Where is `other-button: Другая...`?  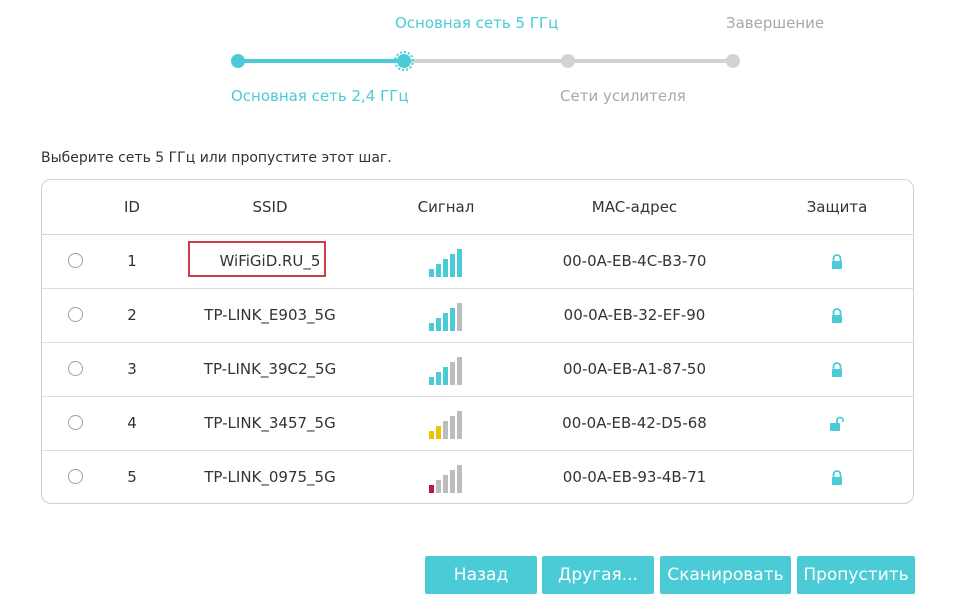
other-button: Другая... is located at coordinates (598, 575).